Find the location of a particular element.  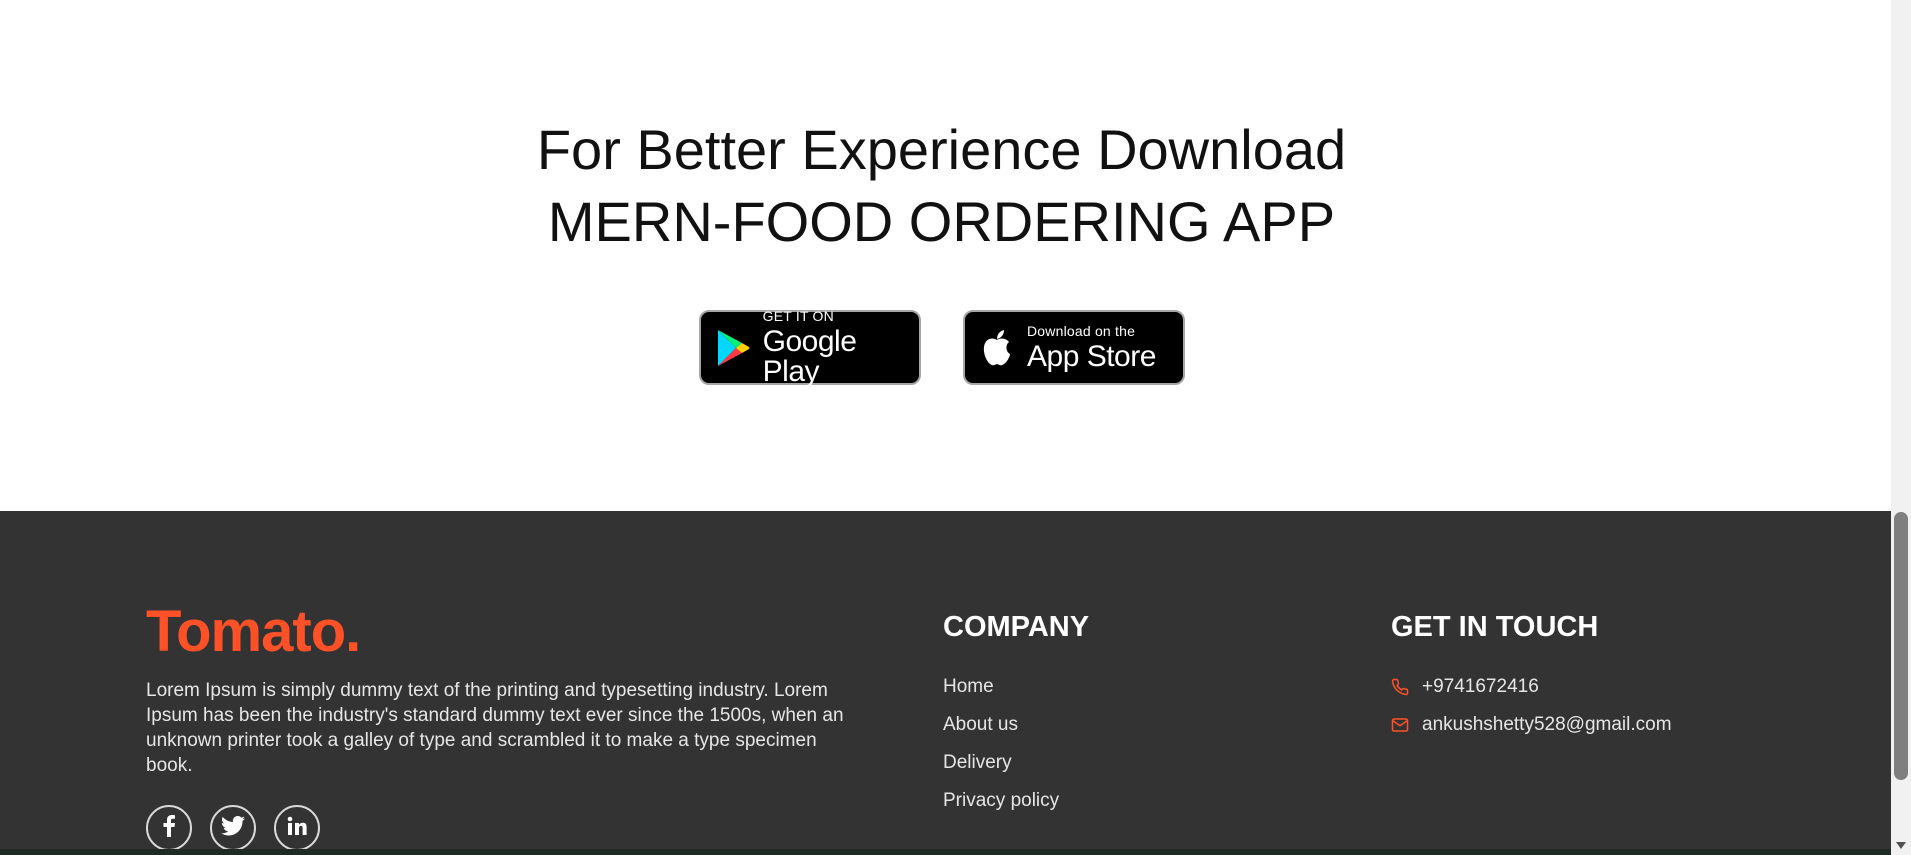

linkedin-icon is located at coordinates (297, 828).